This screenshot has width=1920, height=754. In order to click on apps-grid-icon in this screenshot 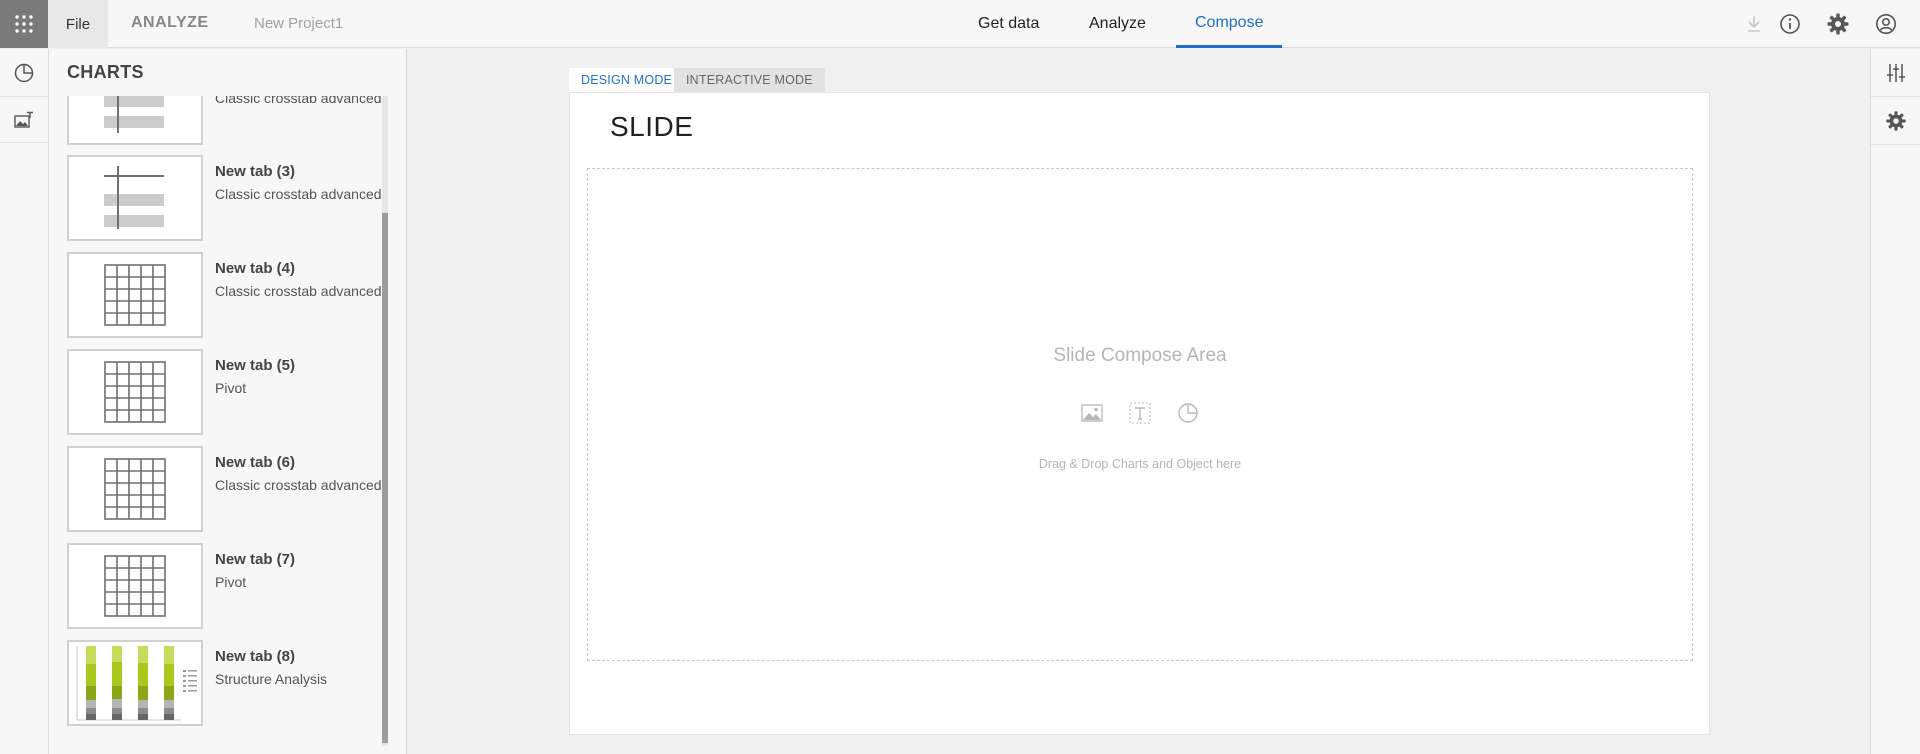, I will do `click(24, 24)`.